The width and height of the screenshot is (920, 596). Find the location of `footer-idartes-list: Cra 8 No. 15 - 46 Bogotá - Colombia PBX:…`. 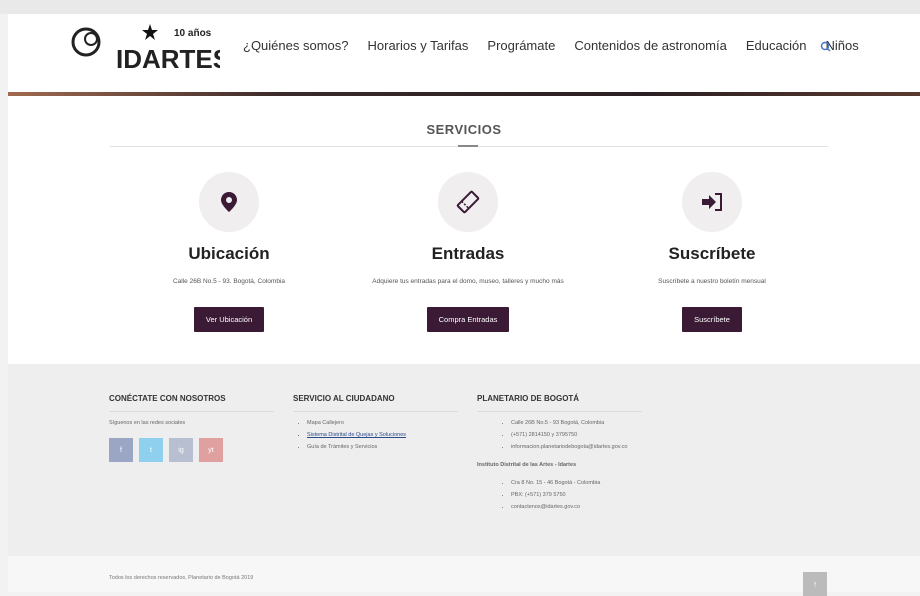

footer-idartes-list: Cra 8 No. 15 - 46 Bogotá - Colombia PBX:… is located at coordinates (559, 495).